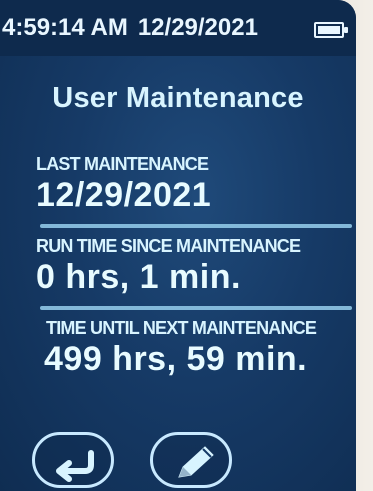  Describe the element at coordinates (181, 328) in the screenshot. I see `time-until-next-label: TIME UNTIL NEXT MAINTENANCE` at that location.